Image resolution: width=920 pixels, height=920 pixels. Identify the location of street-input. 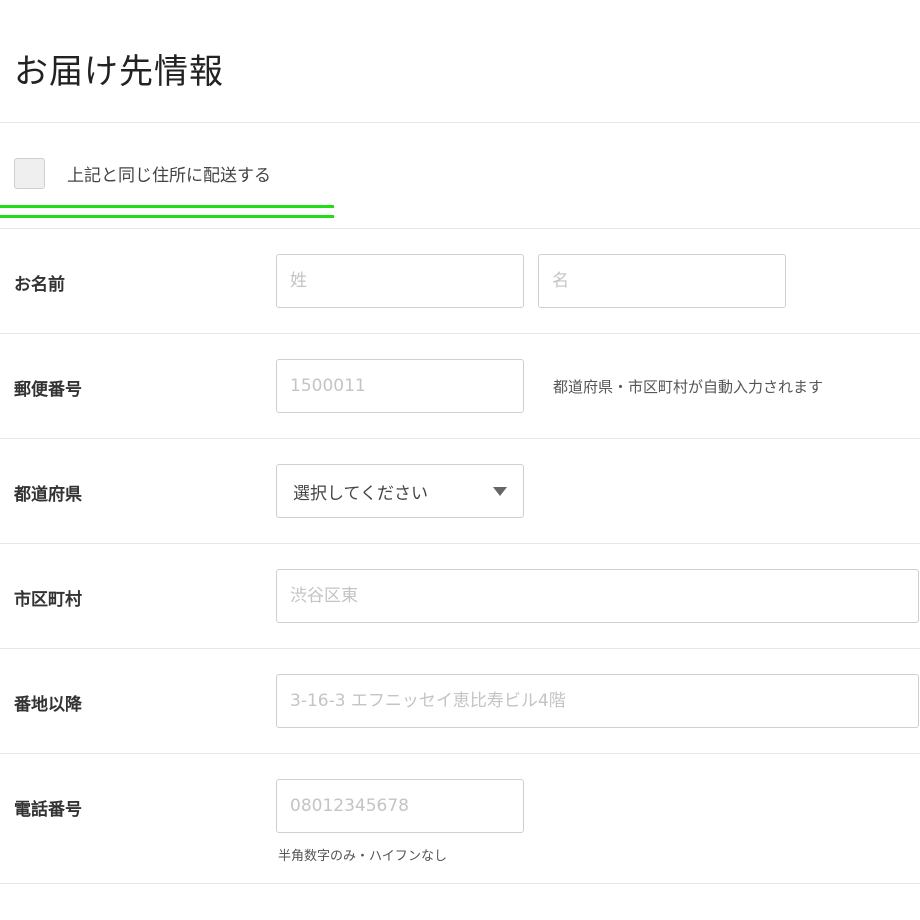
(597, 701).